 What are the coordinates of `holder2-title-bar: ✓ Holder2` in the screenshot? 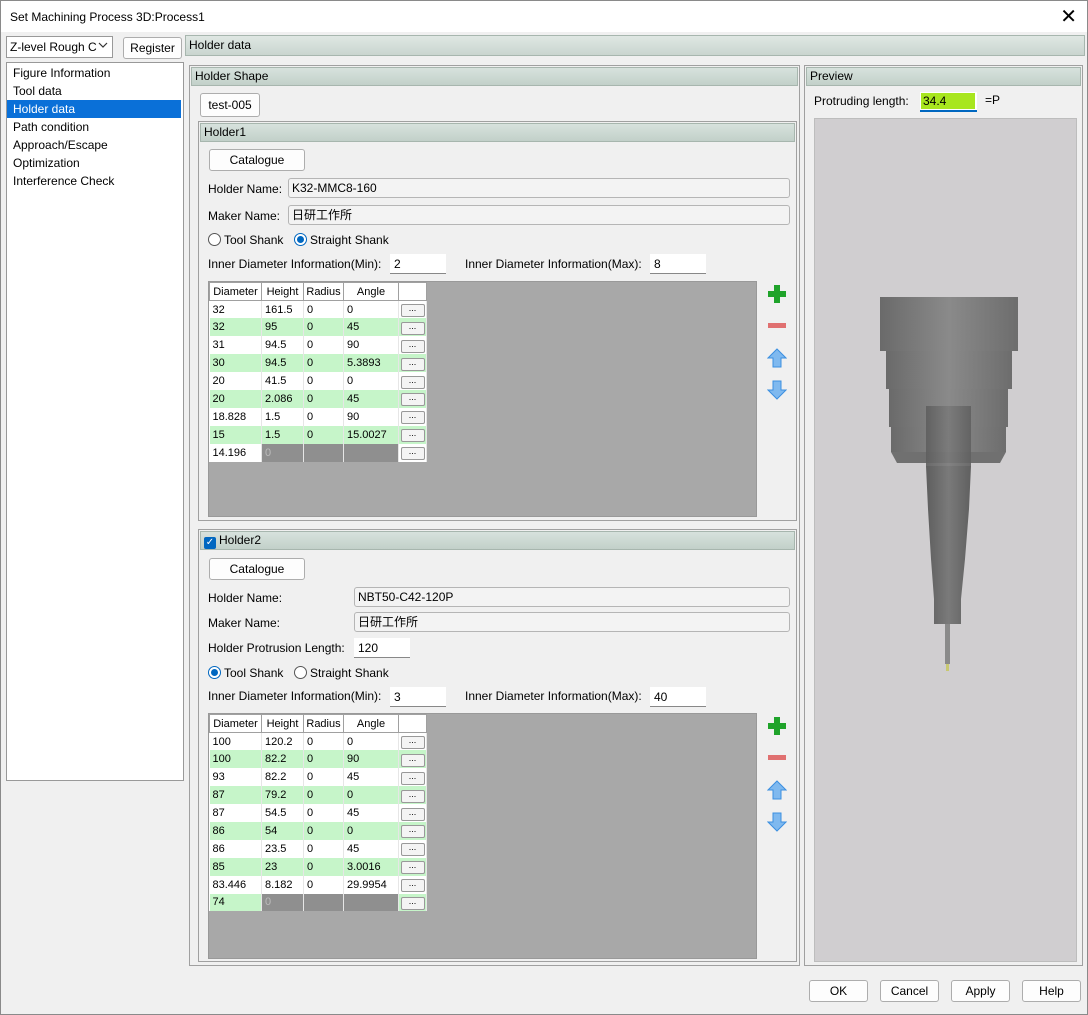 It's located at (497, 540).